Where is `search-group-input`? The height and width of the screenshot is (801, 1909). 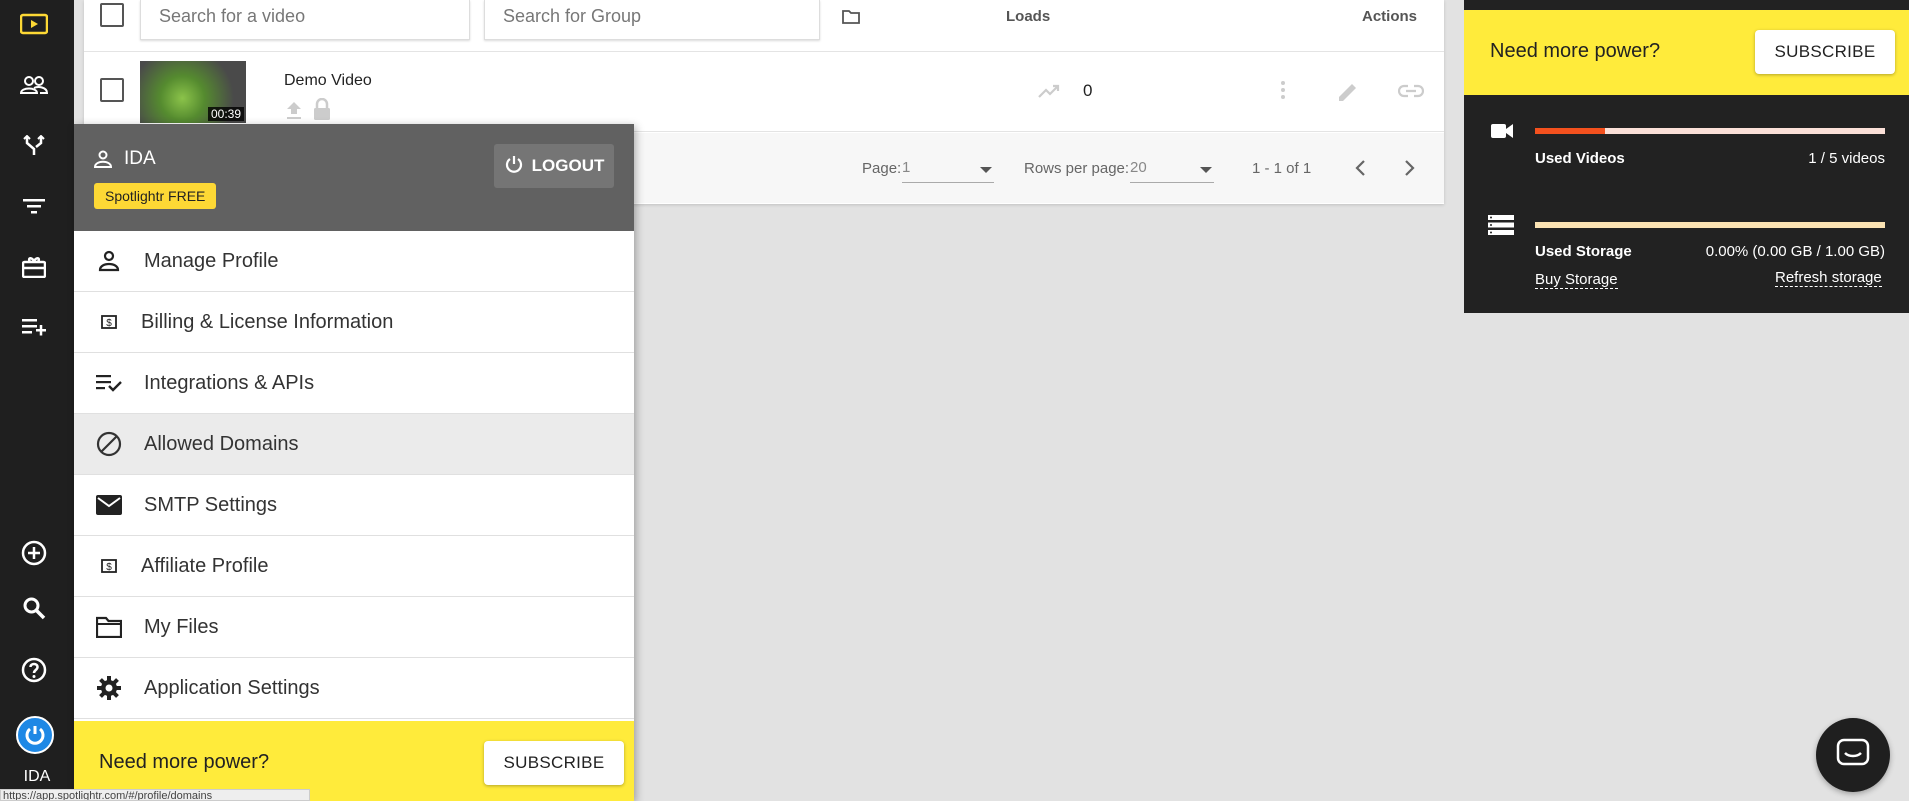 search-group-input is located at coordinates (652, 16).